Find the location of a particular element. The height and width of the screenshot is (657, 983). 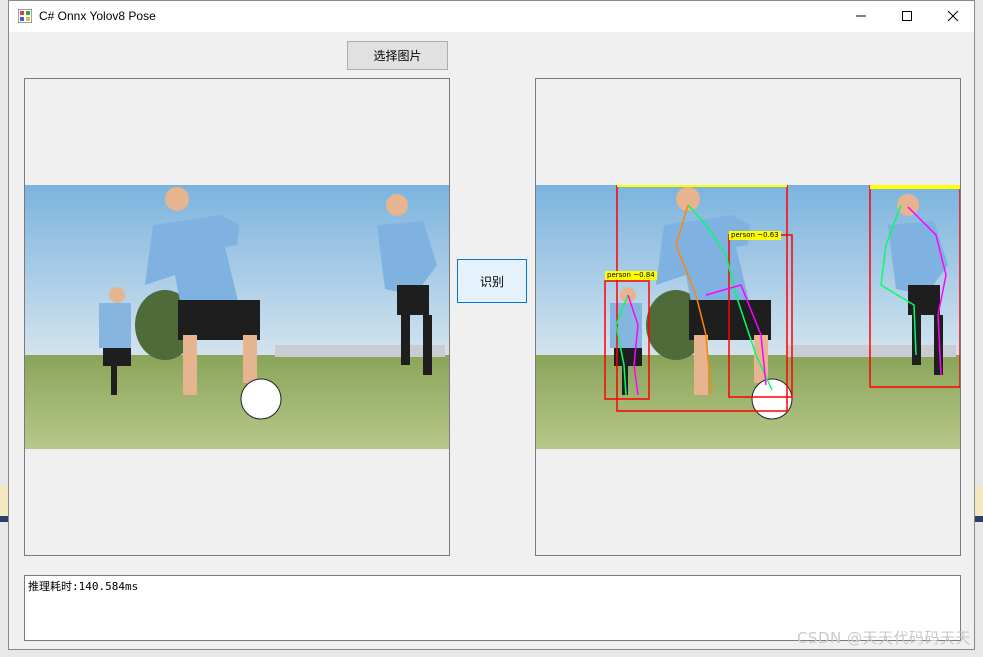

maximize-icon is located at coordinates (907, 16).